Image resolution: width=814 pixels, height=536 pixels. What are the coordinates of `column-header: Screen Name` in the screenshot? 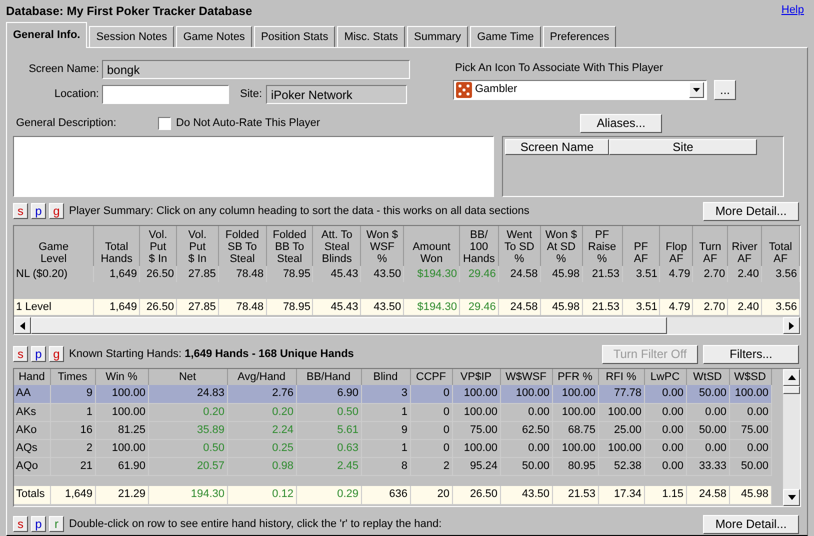 It's located at (557, 147).